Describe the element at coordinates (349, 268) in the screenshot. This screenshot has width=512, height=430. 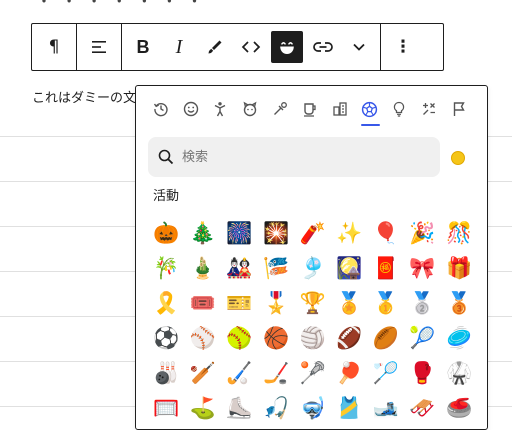
I see `emoji-button: 🎑` at that location.